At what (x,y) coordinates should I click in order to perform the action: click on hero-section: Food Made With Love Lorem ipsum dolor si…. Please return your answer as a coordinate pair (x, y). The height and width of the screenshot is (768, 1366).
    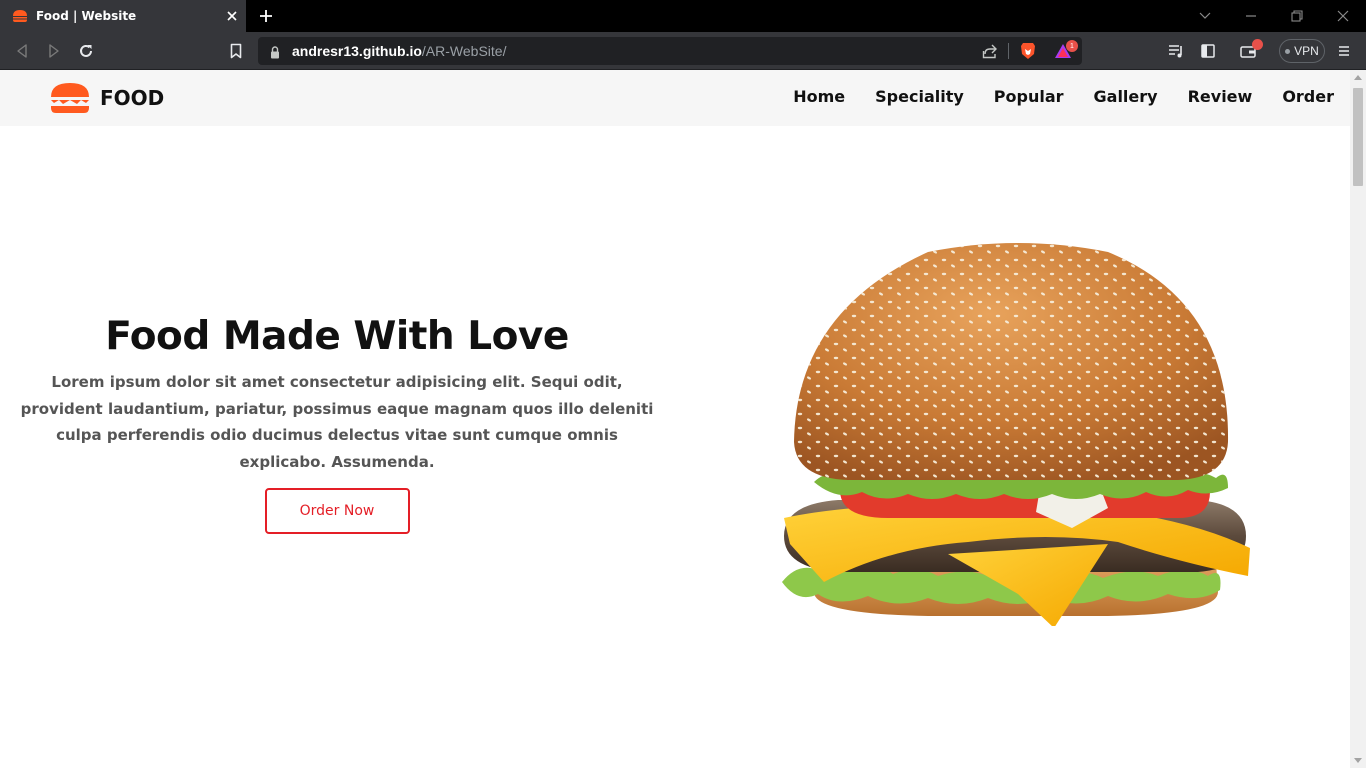
    Looking at the image, I should click on (337, 424).